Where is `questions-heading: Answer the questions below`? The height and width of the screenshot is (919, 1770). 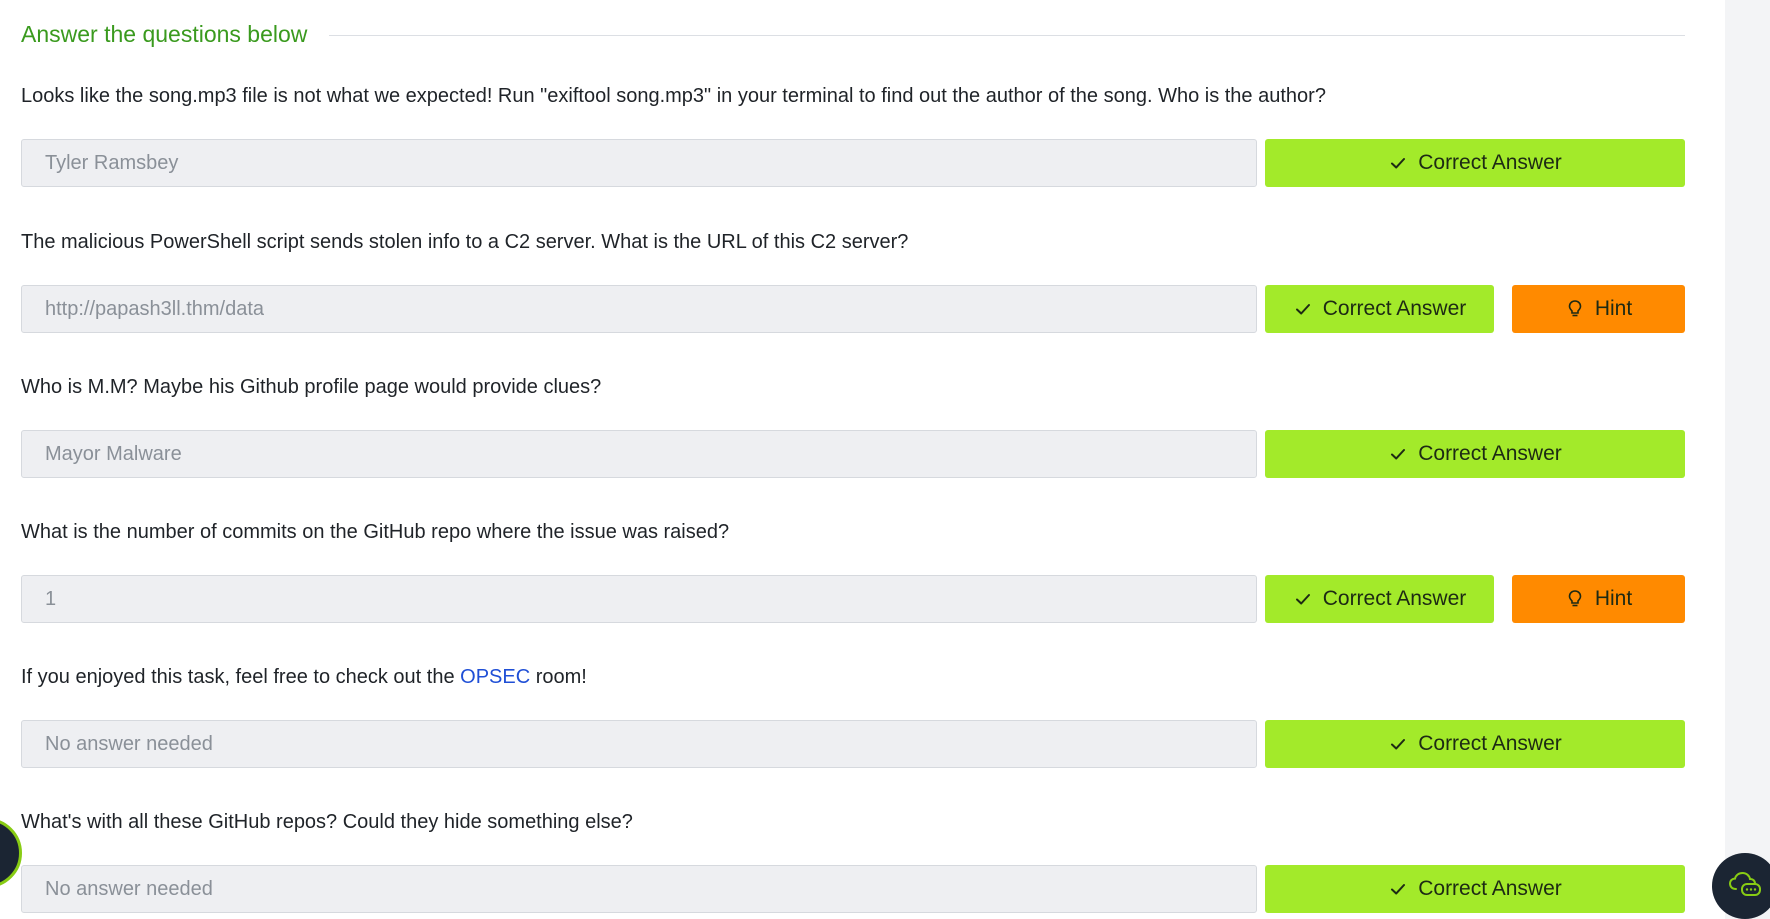 questions-heading: Answer the questions below is located at coordinates (164, 33).